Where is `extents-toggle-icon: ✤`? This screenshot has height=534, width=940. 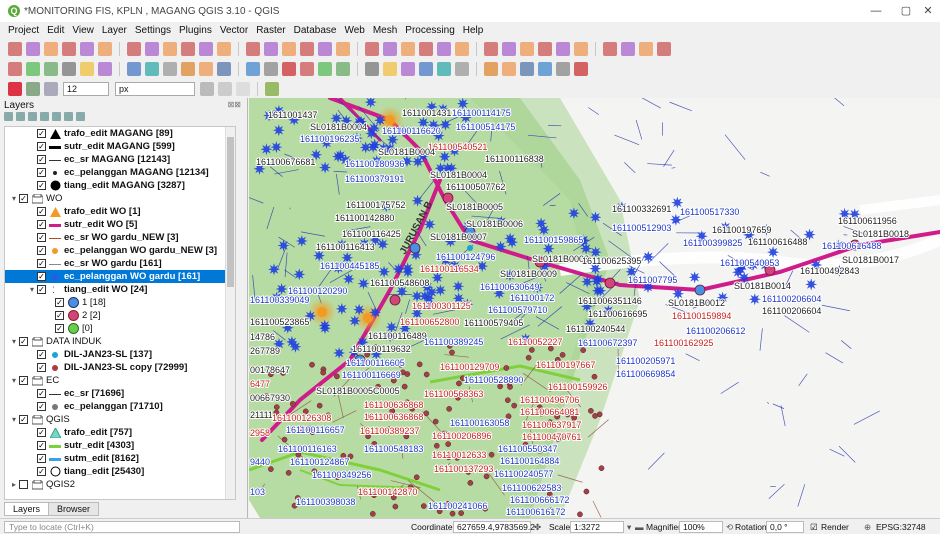
extents-toggle-icon: ✤ is located at coordinates (537, 527).